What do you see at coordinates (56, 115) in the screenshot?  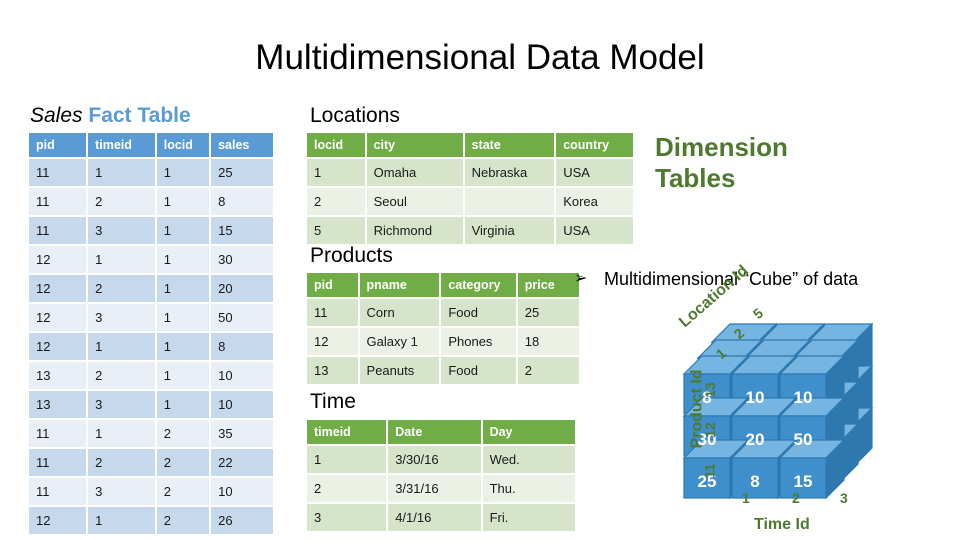 I see `caption-sales-word: Sales` at bounding box center [56, 115].